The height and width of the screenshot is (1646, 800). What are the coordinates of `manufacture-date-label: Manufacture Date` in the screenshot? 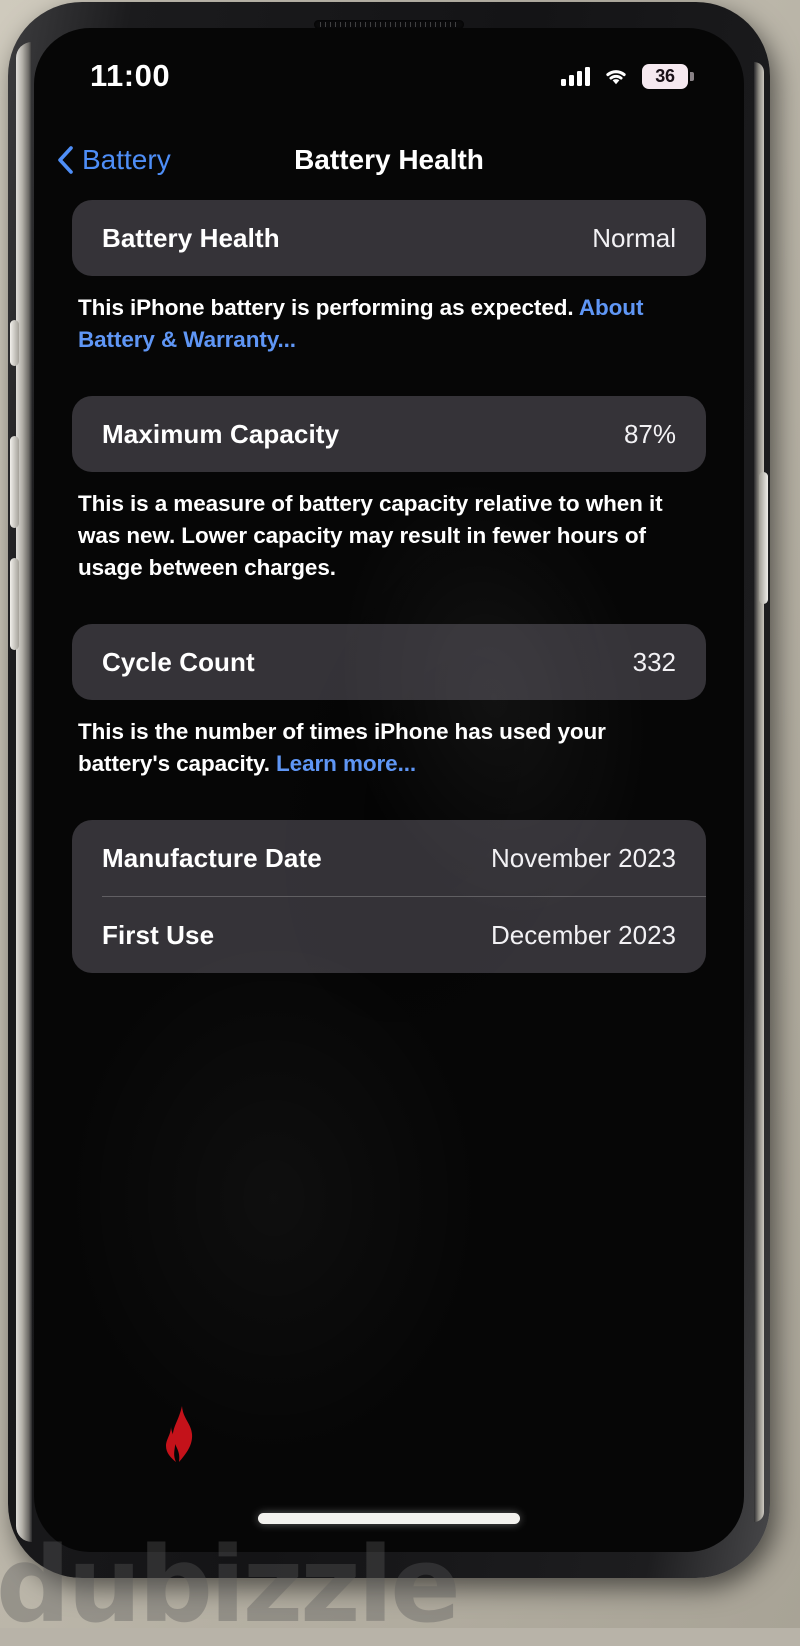 It's located at (212, 857).